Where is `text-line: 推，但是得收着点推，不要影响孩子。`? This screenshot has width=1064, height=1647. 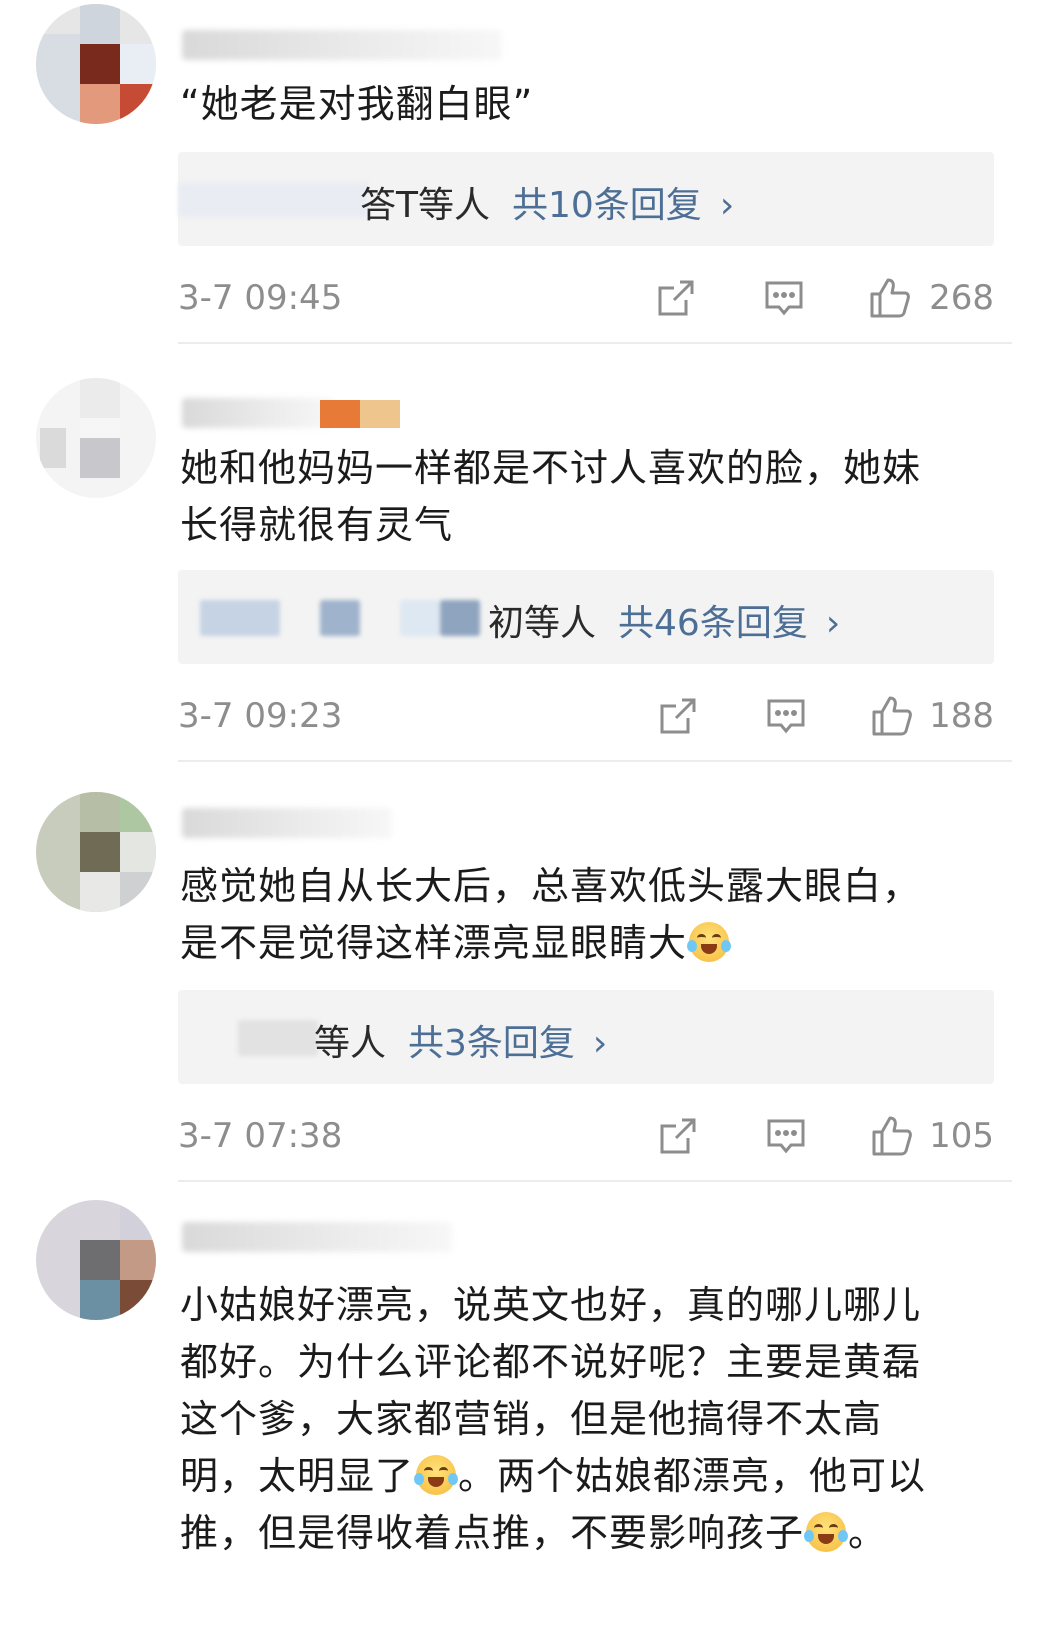
text-line: 推，但是得收着点推，不要影响孩子。 is located at coordinates (590, 1533).